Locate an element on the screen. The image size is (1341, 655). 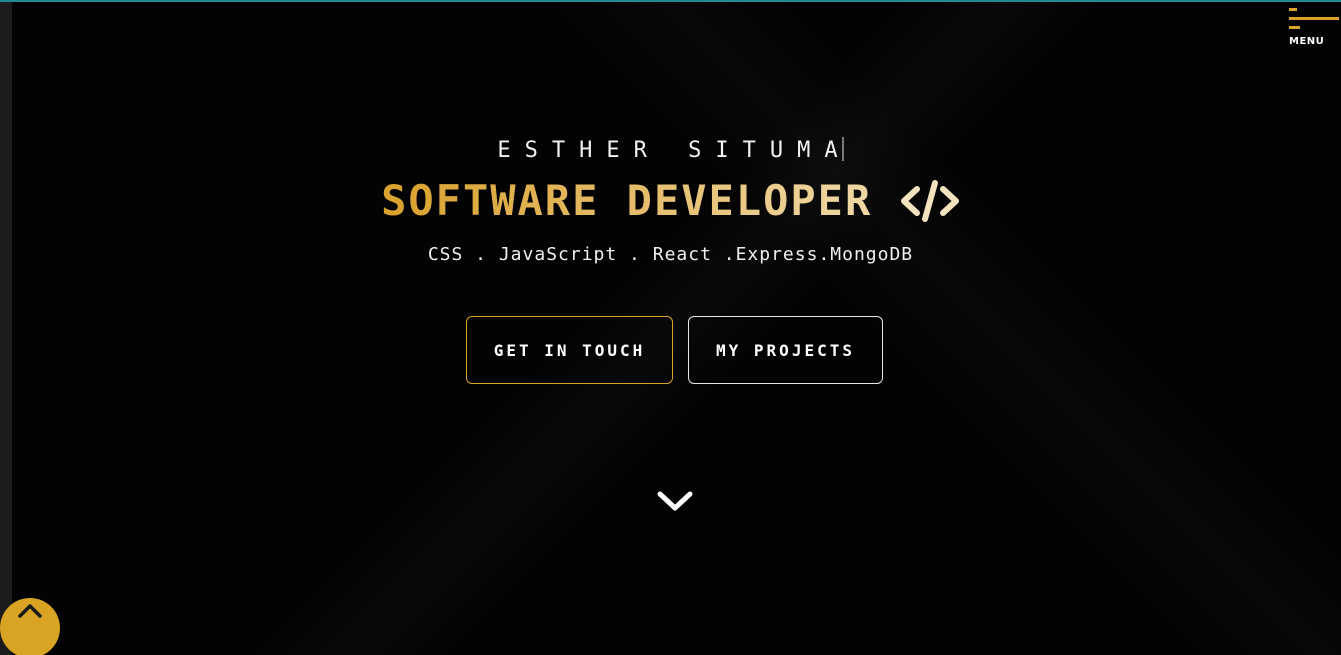
hero-title-row: SOFTWARE DEVELOPER is located at coordinates (670, 200).